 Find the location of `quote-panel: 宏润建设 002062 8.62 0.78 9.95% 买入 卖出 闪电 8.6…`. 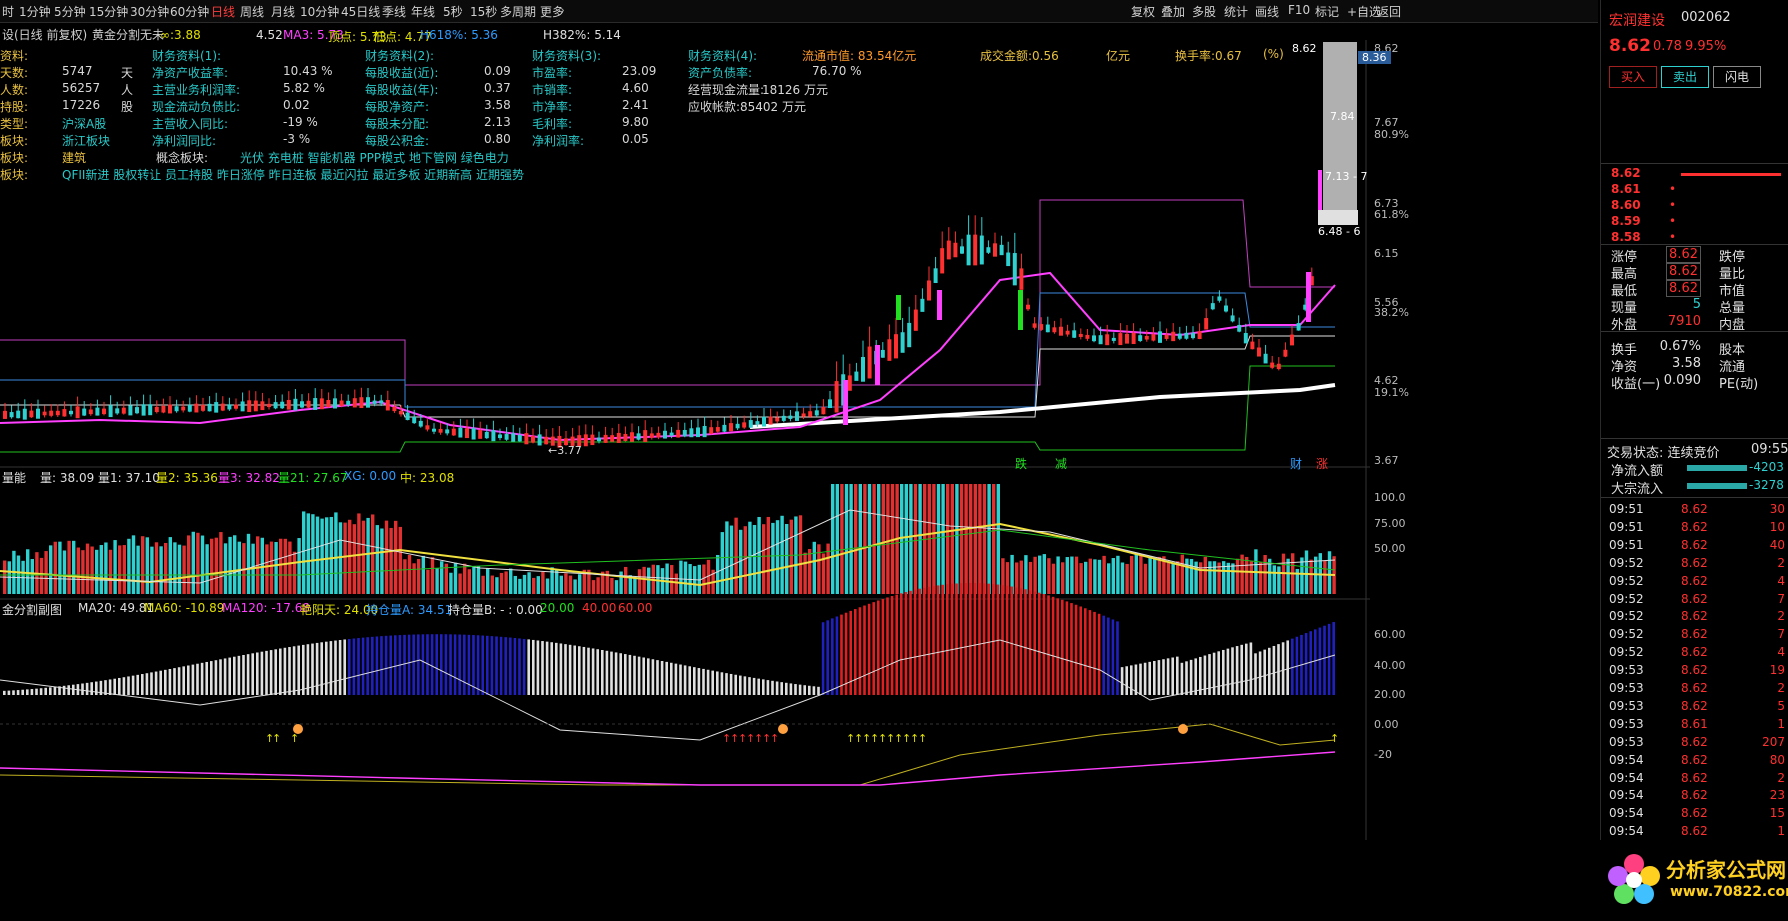

quote-panel: 宏润建设 002062 8.62 0.78 9.95% 买入 卖出 闪电 8.6… is located at coordinates (1694, 460).